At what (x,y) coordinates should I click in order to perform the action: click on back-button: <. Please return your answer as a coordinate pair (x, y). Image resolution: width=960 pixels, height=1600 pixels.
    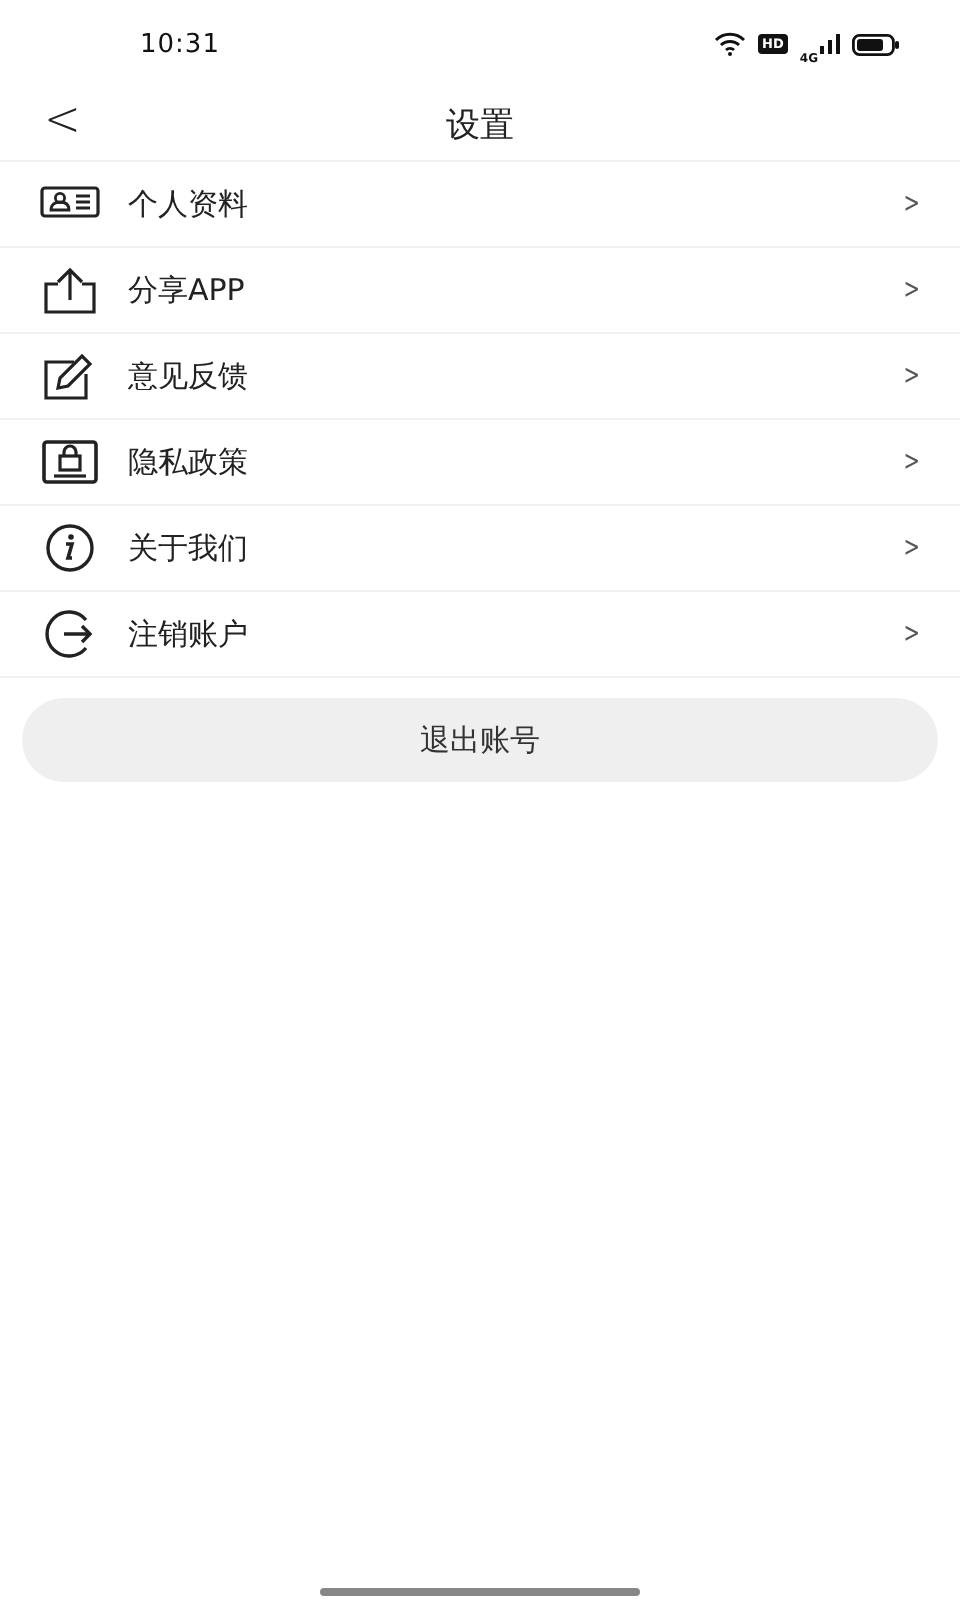
    Looking at the image, I should click on (62, 121).